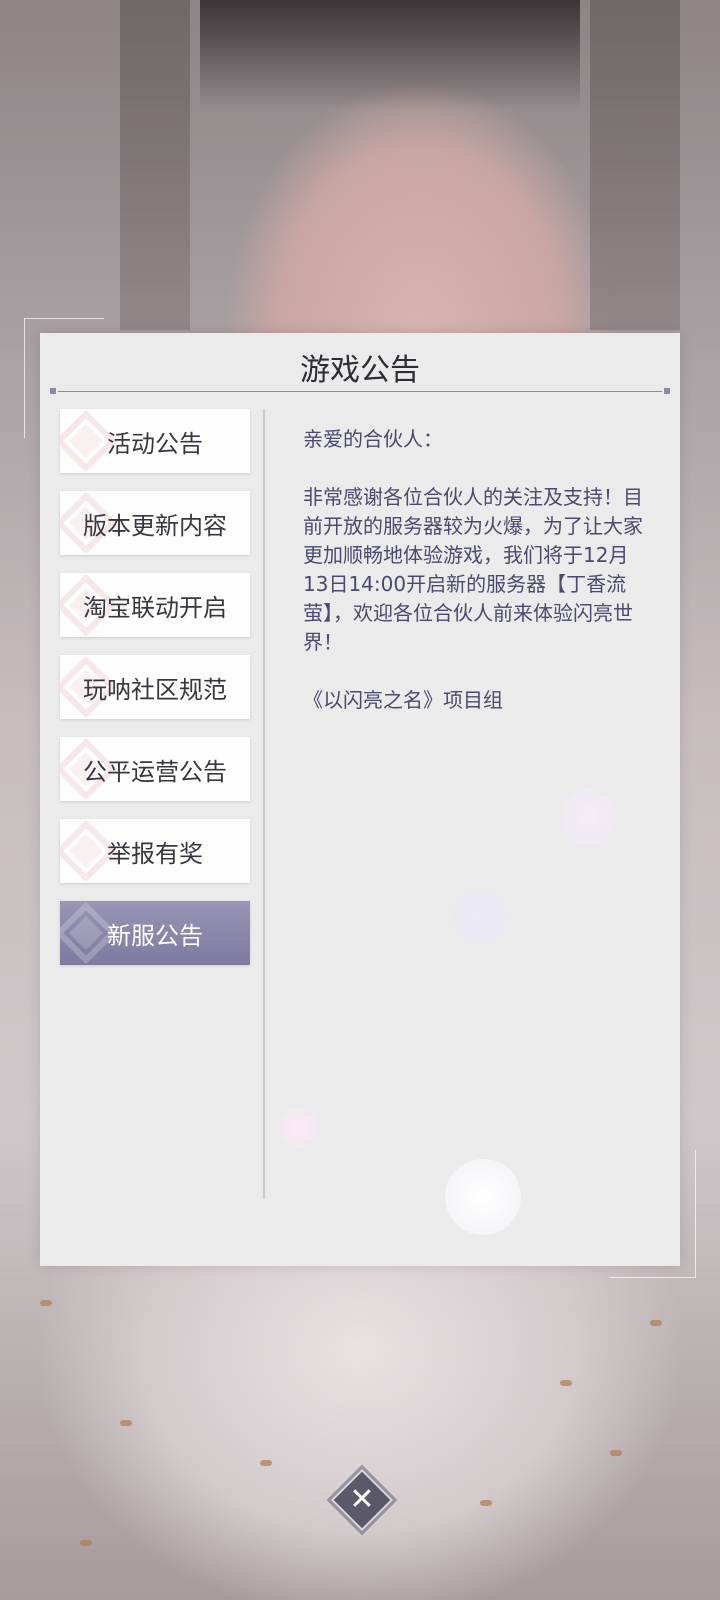 The width and height of the screenshot is (720, 1600). I want to click on content-signature: 《以闪亮之名》项目组, so click(403, 700).